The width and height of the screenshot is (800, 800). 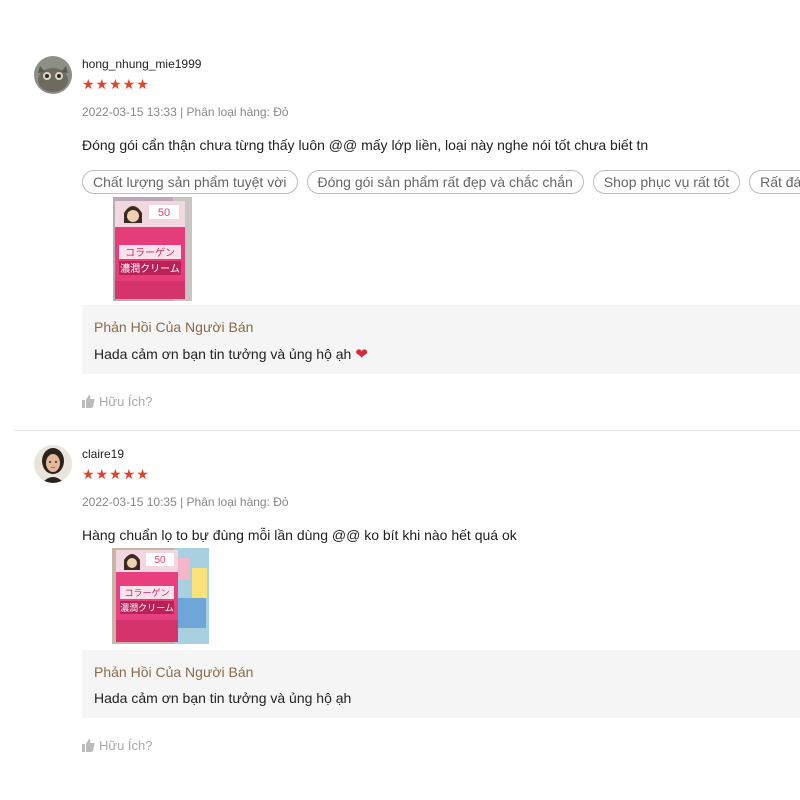 I want to click on seller-reply-text: Hada cảm ơn bạn tin tưởng và ủng hộ ạh, so click(x=222, y=698).